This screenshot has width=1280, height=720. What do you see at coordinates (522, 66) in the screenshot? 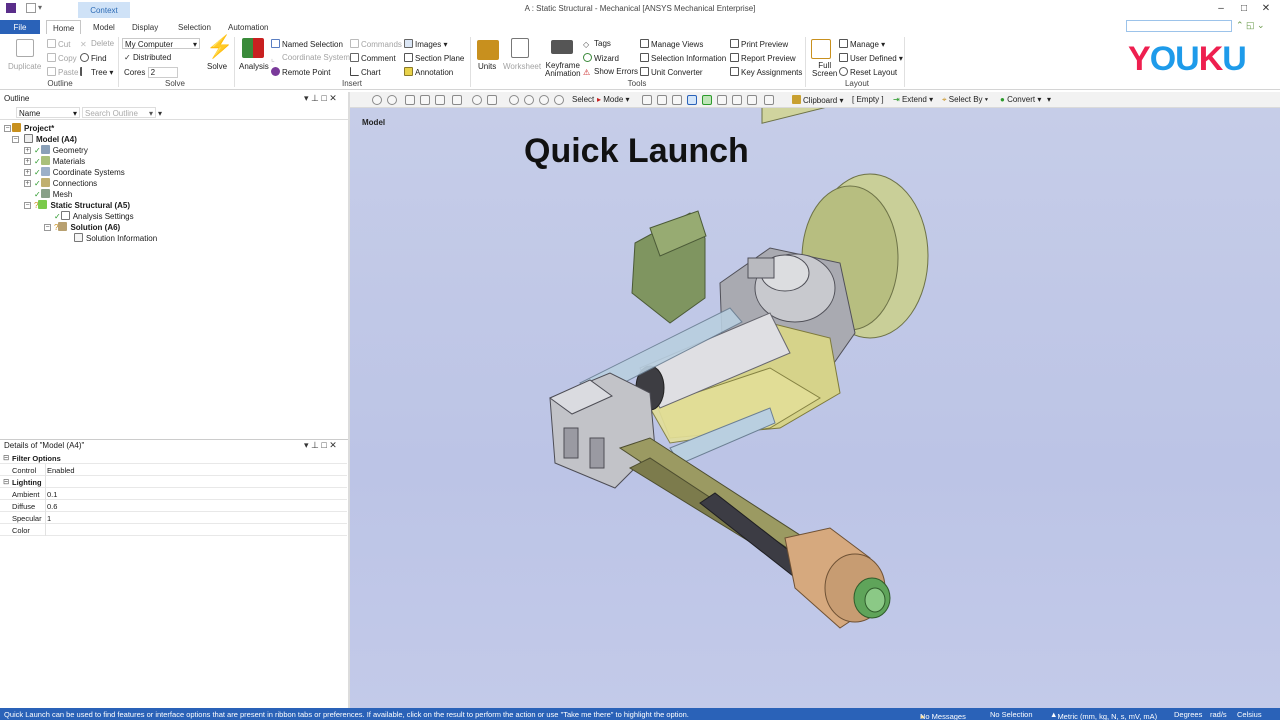
I see `worksheet-button: Worksheet` at bounding box center [522, 66].